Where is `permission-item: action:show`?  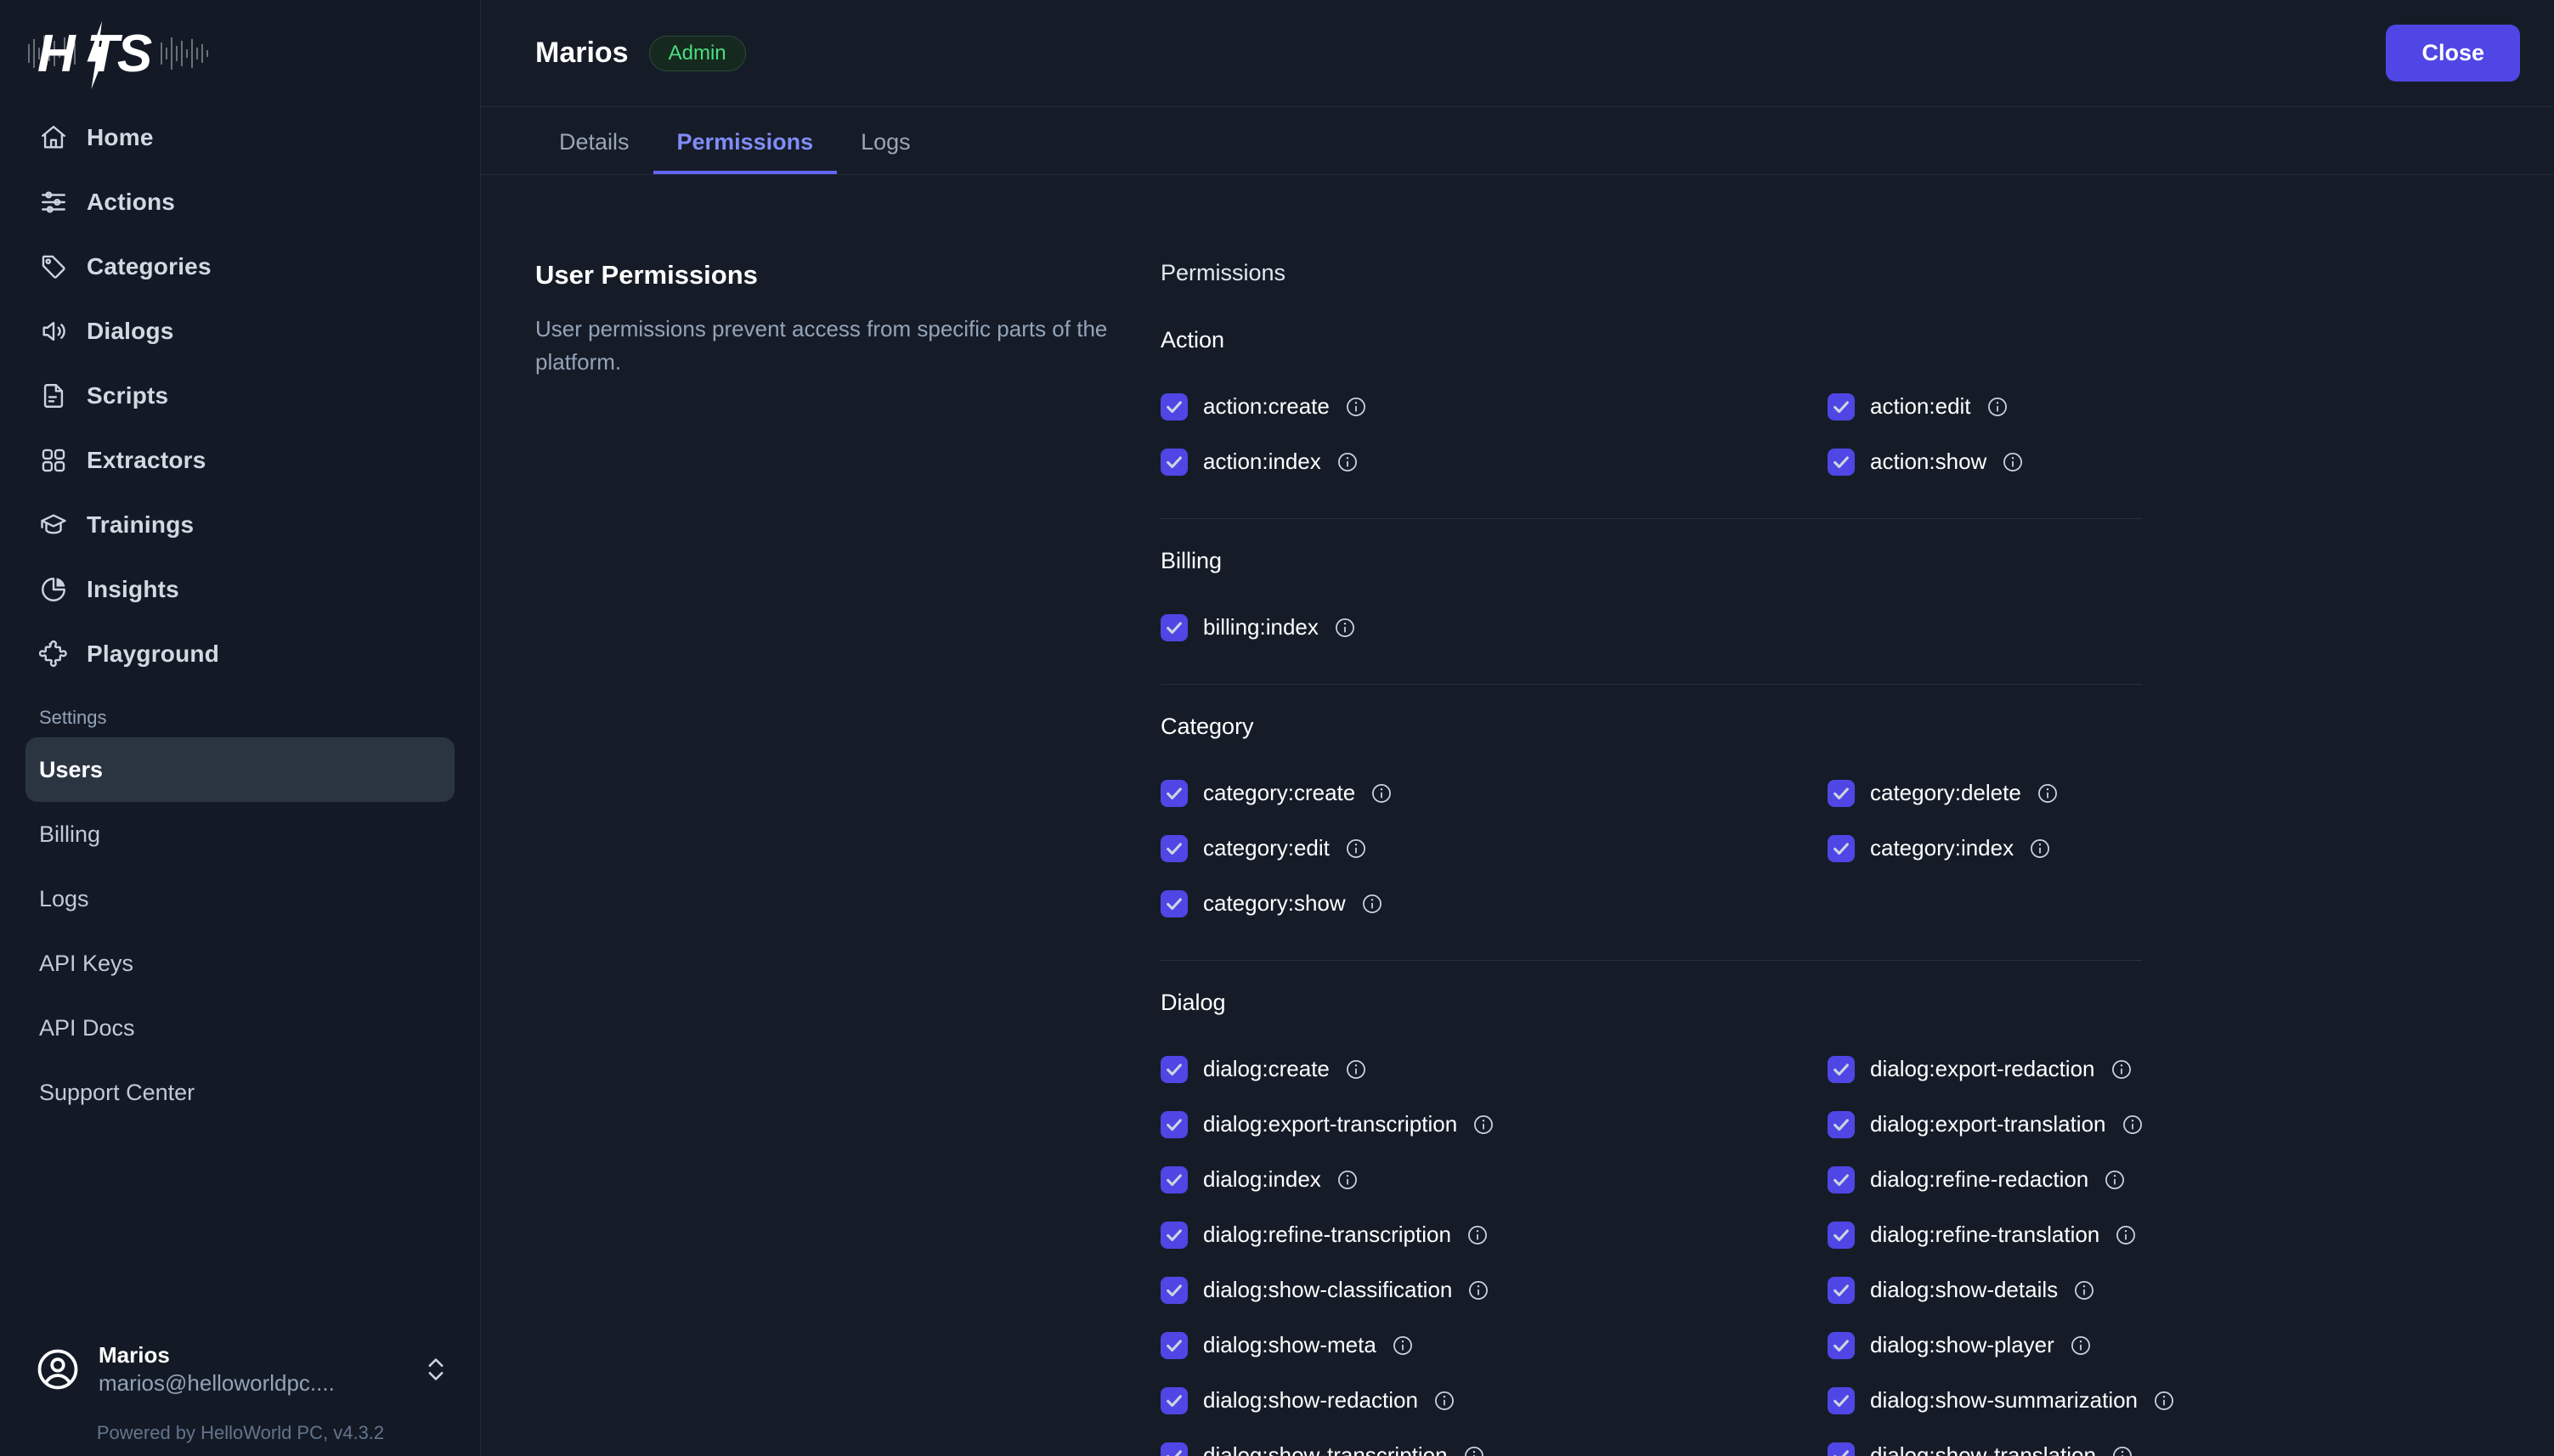 permission-item: action:show is located at coordinates (2161, 462).